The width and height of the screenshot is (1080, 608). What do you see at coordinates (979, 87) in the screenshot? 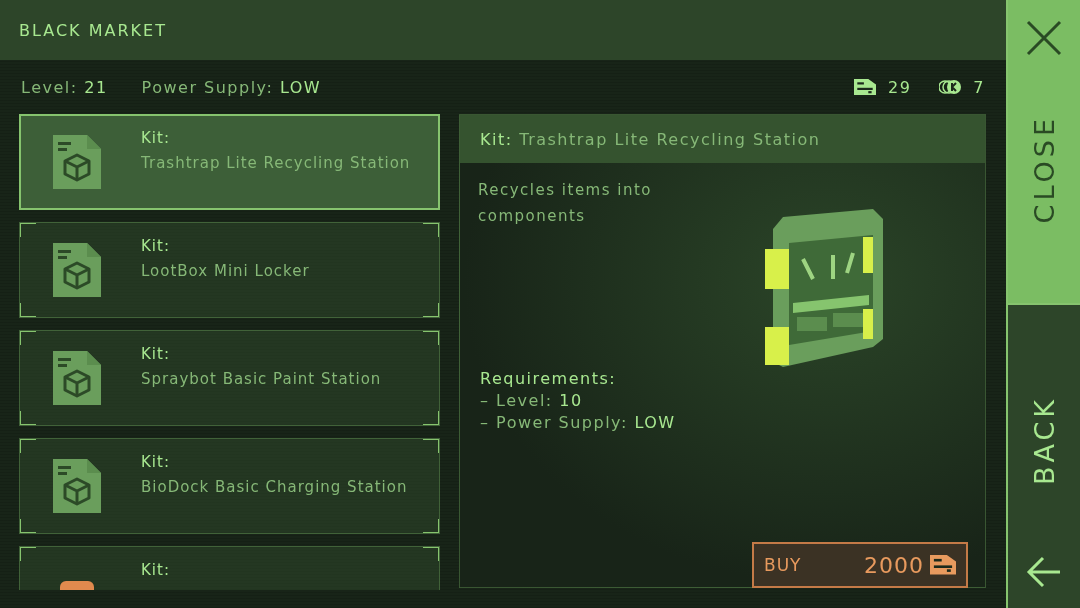
I see `coin-count: 7` at bounding box center [979, 87].